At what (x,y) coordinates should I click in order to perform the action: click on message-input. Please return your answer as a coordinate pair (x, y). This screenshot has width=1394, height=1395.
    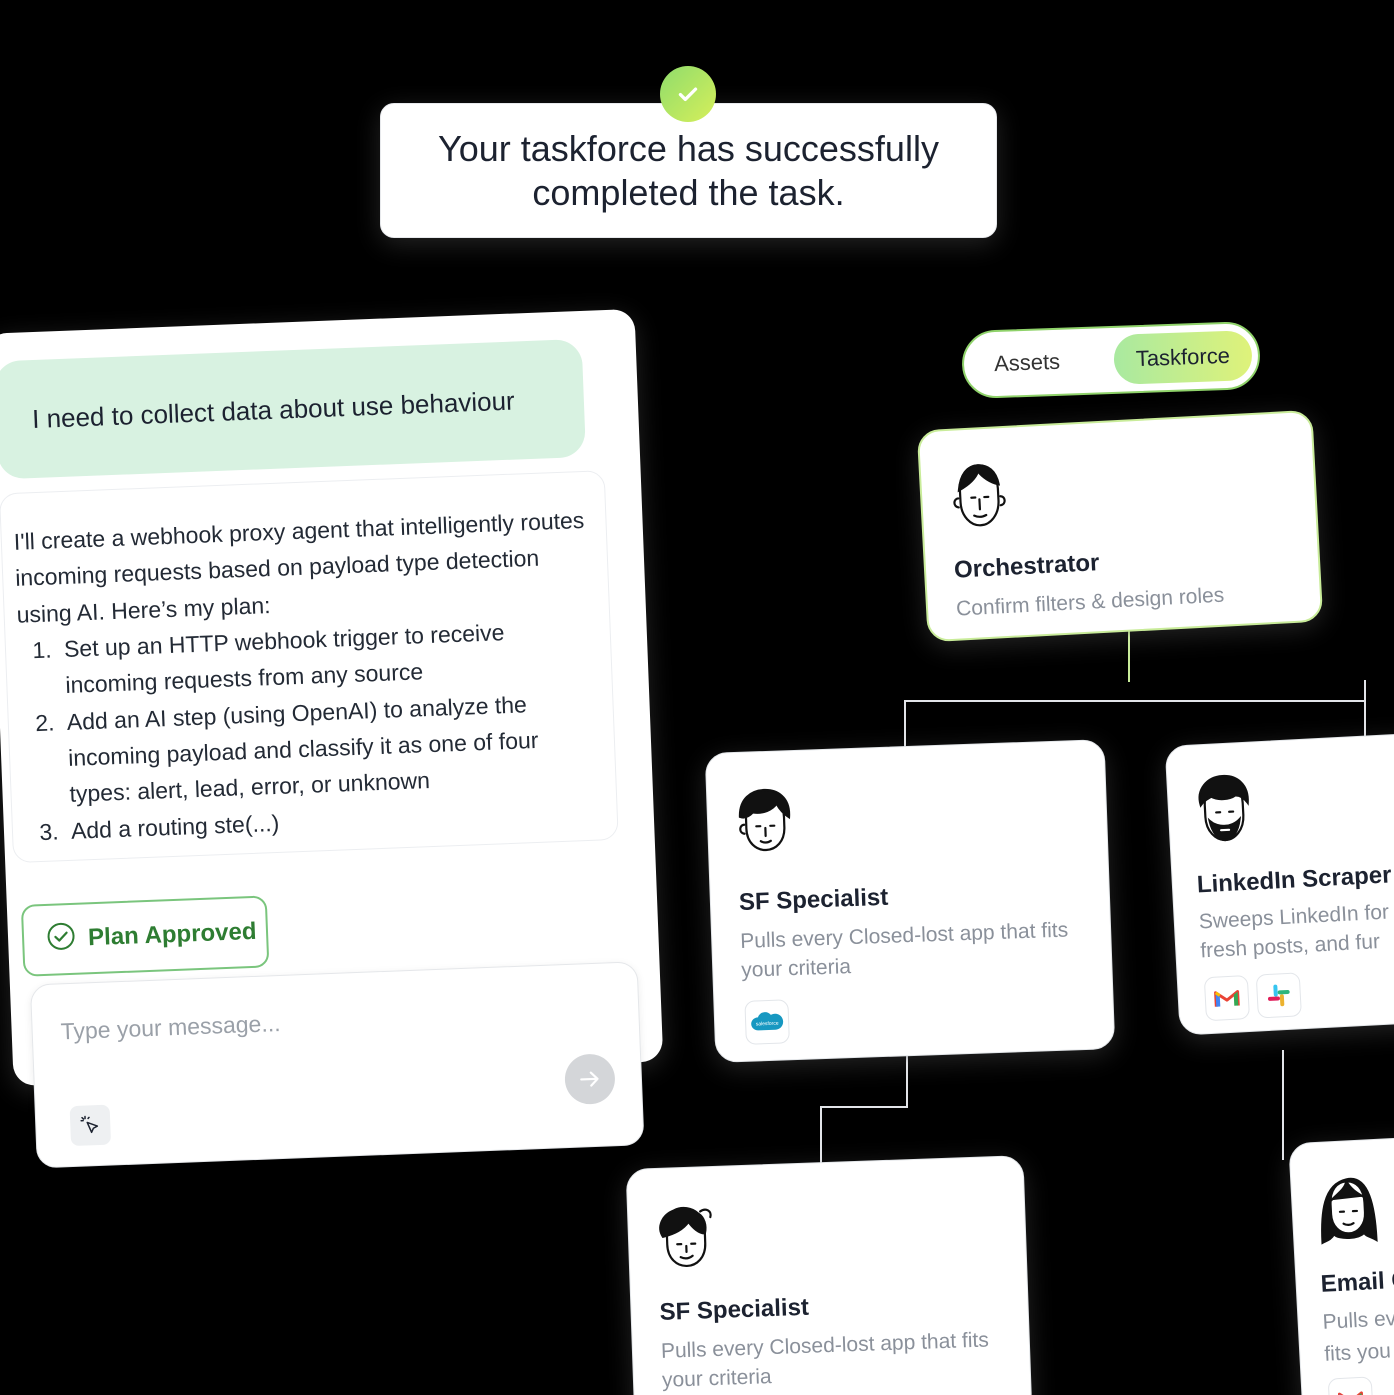
    Looking at the image, I should click on (295, 1023).